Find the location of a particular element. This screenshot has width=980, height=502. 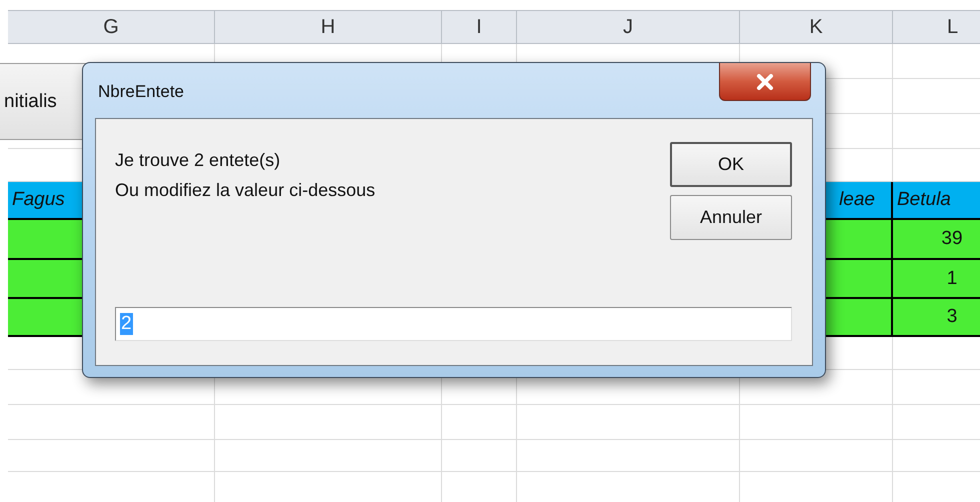

table-cell: 39 is located at coordinates (936, 240).